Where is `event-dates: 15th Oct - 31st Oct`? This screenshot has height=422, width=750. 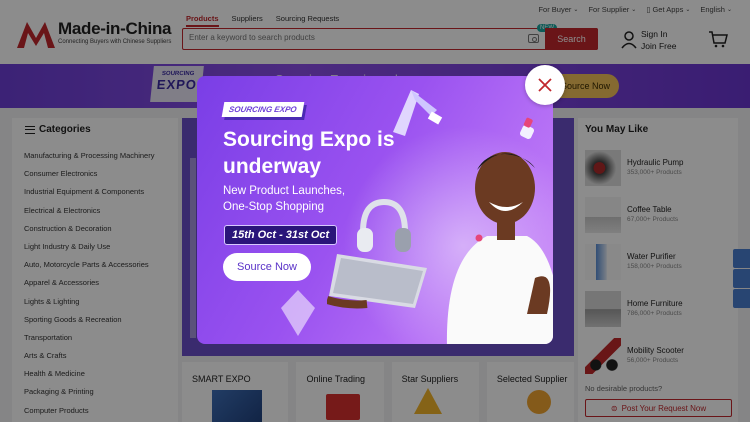 event-dates: 15th Oct - 31st Oct is located at coordinates (281, 235).